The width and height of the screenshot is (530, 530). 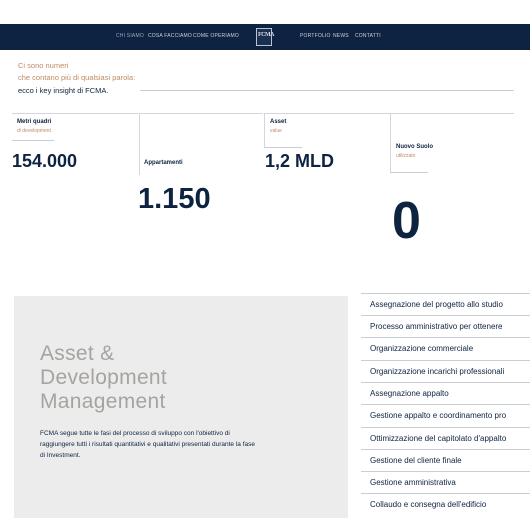 I want to click on process-step: Processo amministrativo per ottenere, so click(x=445, y=326).